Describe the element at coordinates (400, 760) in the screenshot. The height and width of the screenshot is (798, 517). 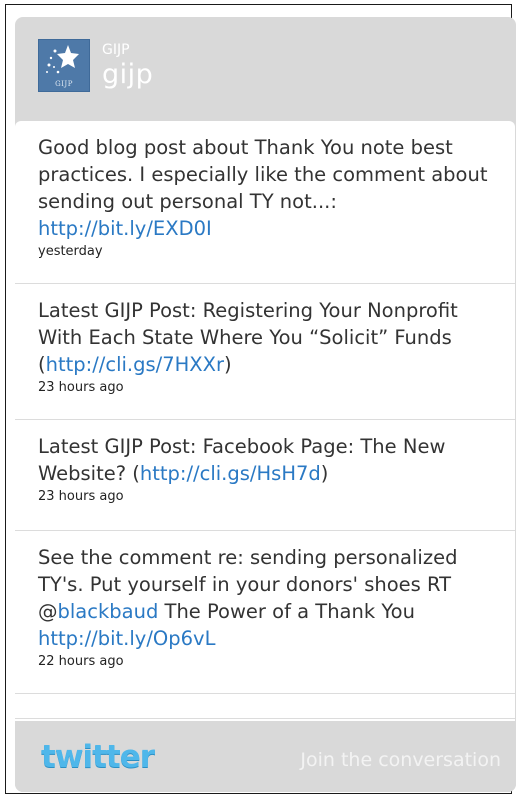
I see `join-conversation-link: Join the conversation` at that location.